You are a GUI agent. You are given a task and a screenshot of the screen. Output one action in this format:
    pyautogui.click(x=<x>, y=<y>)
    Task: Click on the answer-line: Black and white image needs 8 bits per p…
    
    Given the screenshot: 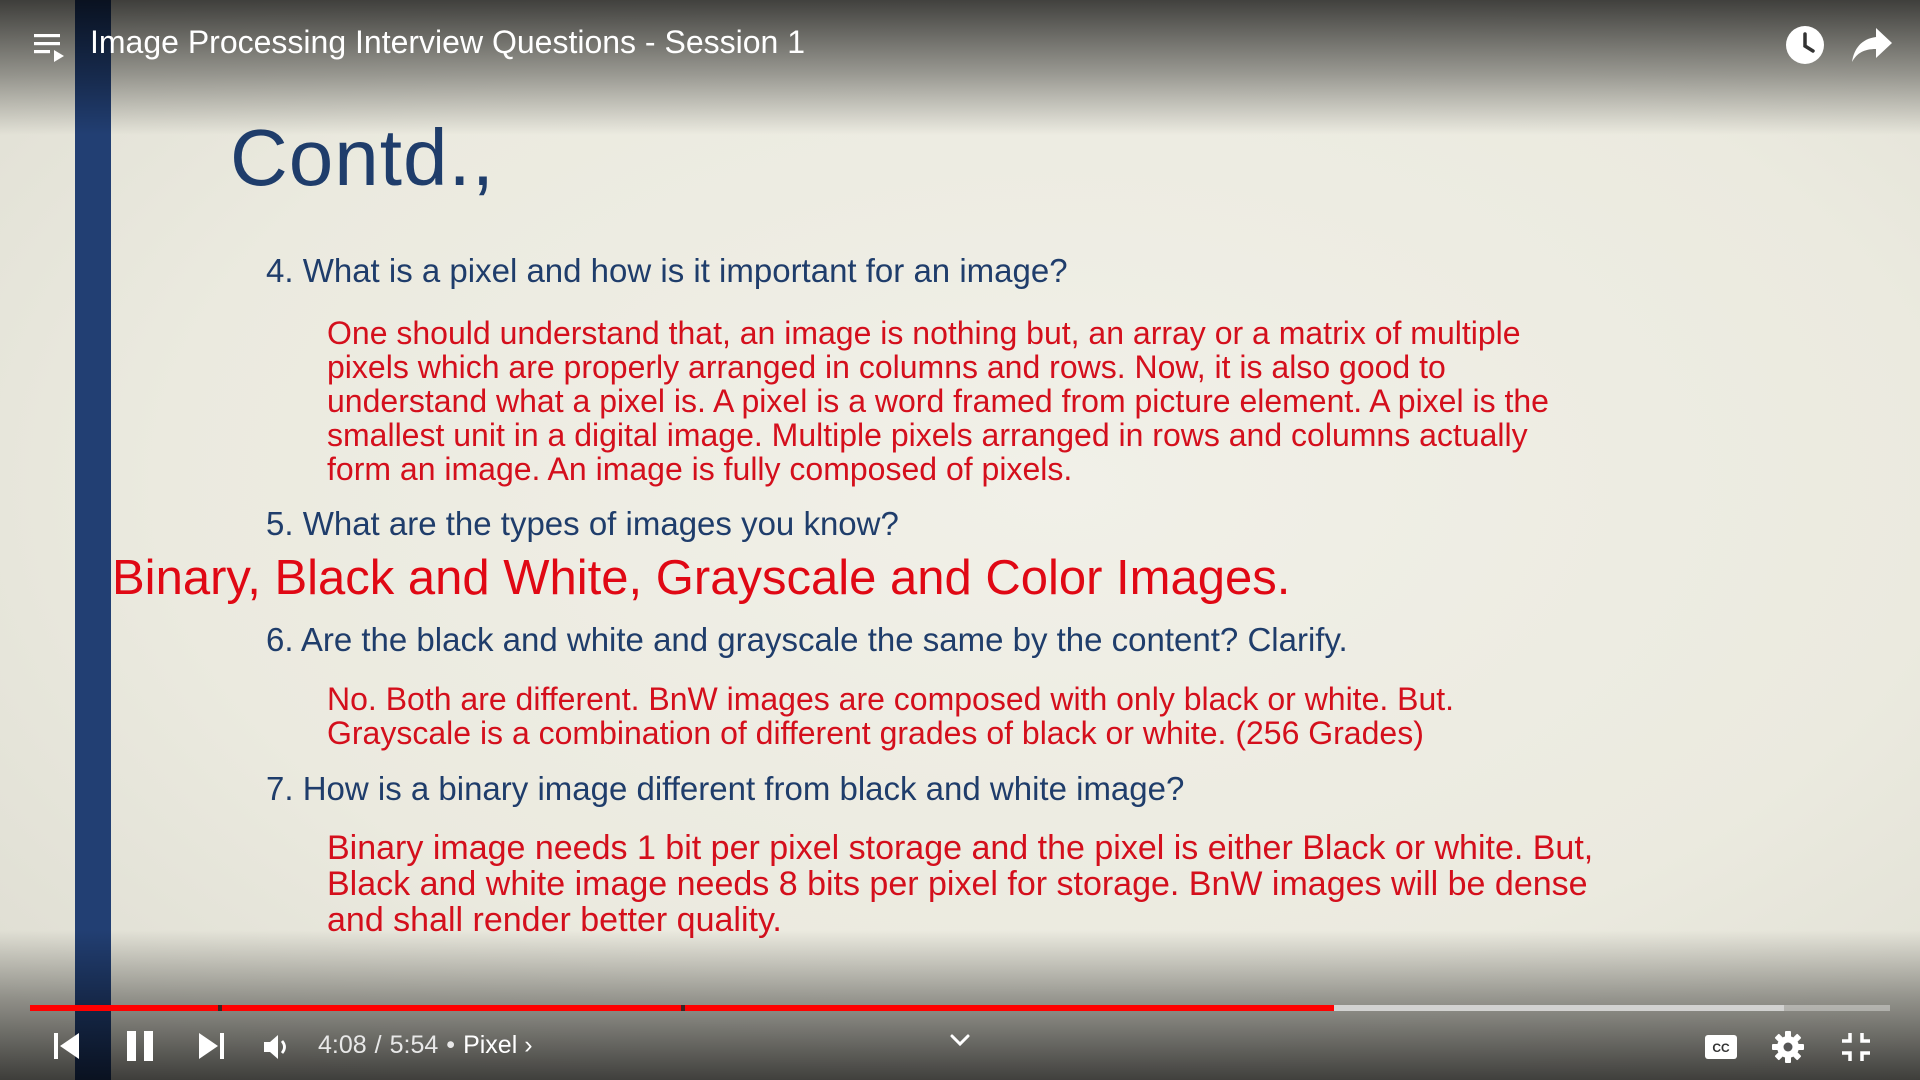 What is the action you would take?
    pyautogui.click(x=957, y=884)
    